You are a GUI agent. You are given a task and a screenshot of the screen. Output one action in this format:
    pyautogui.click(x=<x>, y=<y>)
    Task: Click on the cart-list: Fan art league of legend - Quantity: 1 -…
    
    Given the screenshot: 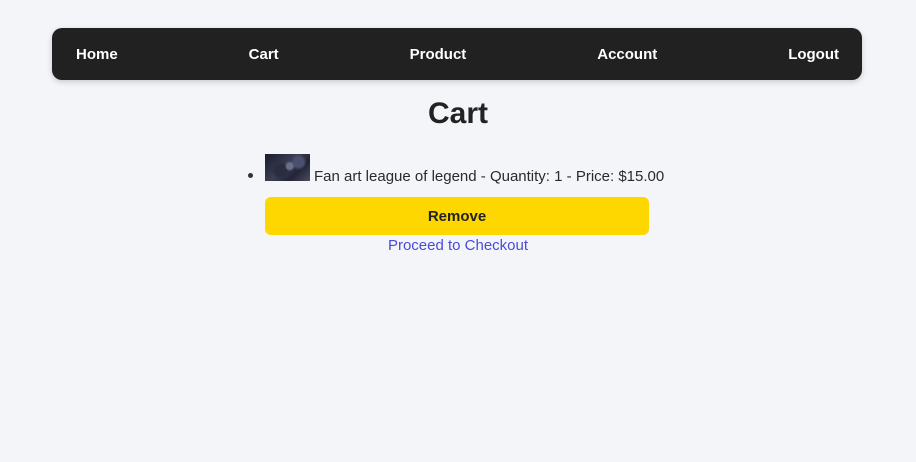 What is the action you would take?
    pyautogui.click(x=456, y=194)
    